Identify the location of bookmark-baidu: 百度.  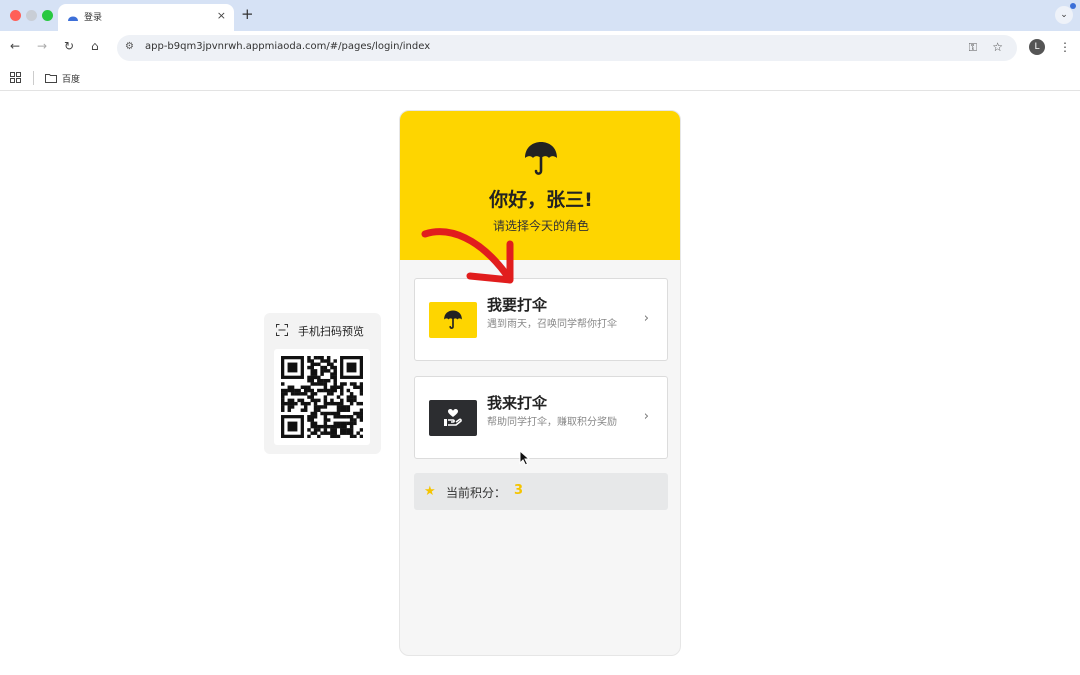
(71, 78).